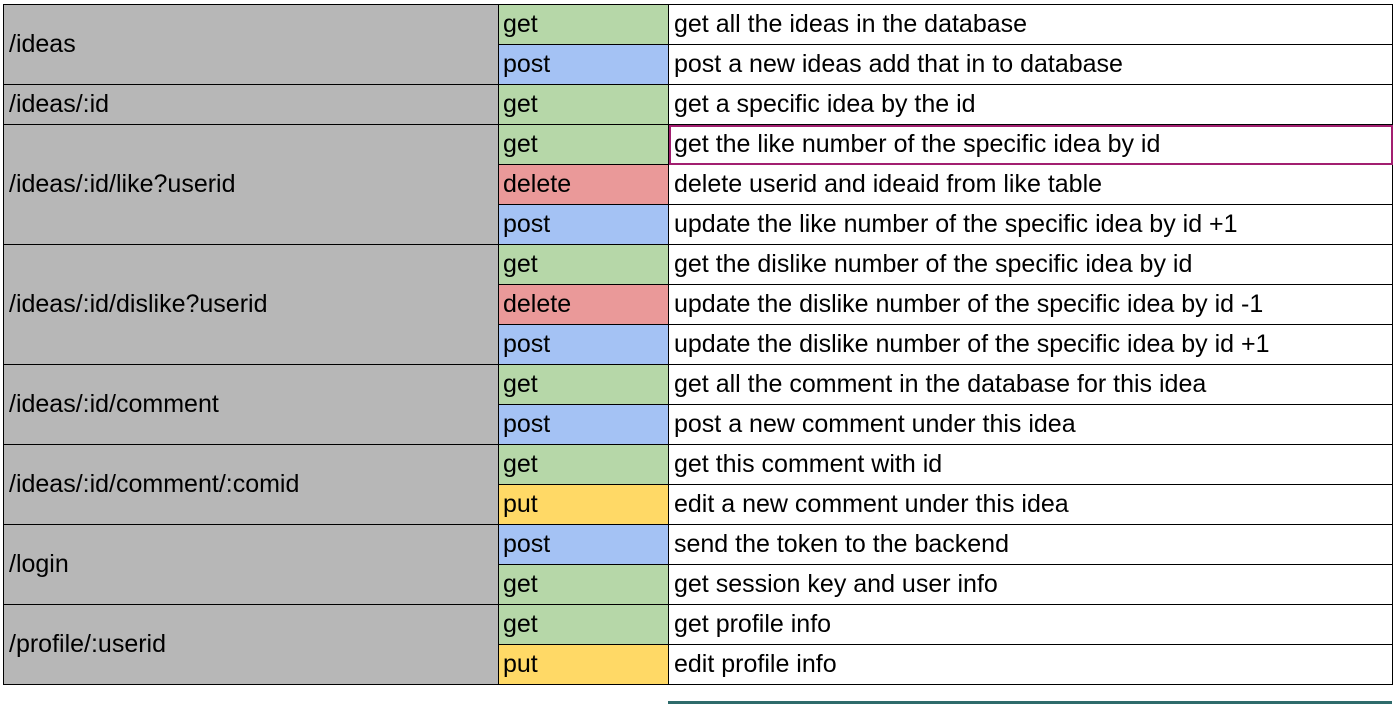 Image resolution: width=1395 pixels, height=705 pixels. What do you see at coordinates (251, 644) in the screenshot?
I see `route-path-cell: /profile/:userid` at bounding box center [251, 644].